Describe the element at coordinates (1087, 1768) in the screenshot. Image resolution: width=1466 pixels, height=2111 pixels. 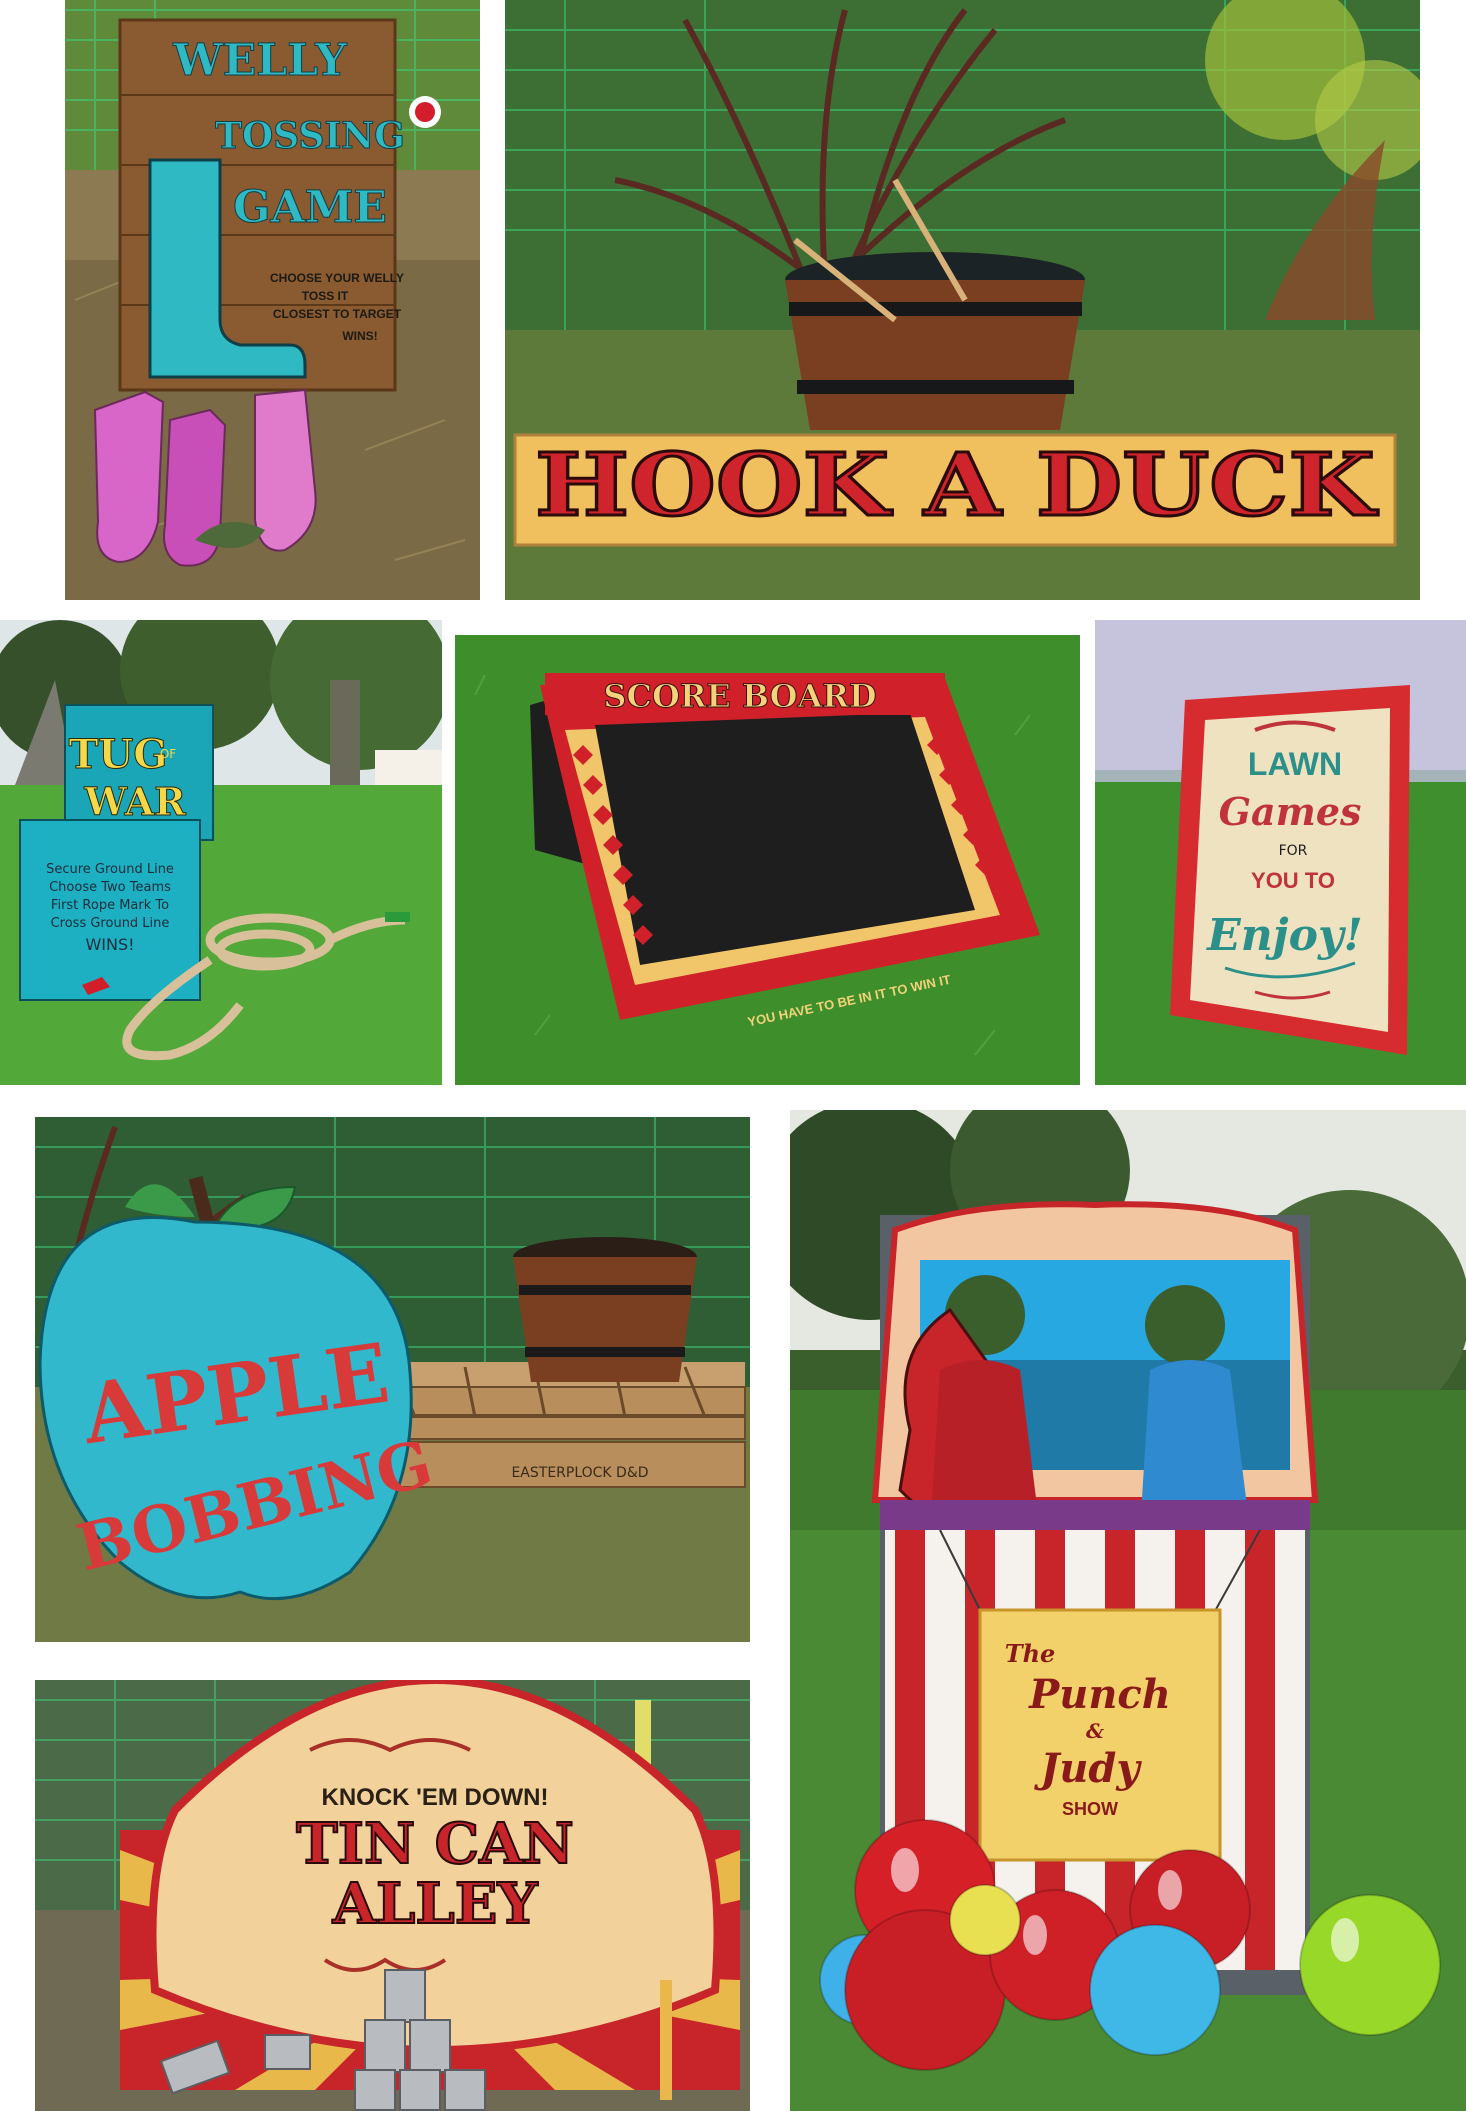
I see `punch-line-4: Judy` at that location.